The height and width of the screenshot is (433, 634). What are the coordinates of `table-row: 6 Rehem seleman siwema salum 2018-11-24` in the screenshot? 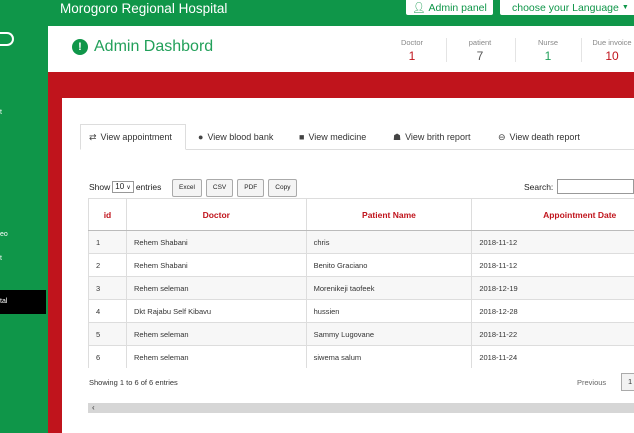 It's located at (361, 356).